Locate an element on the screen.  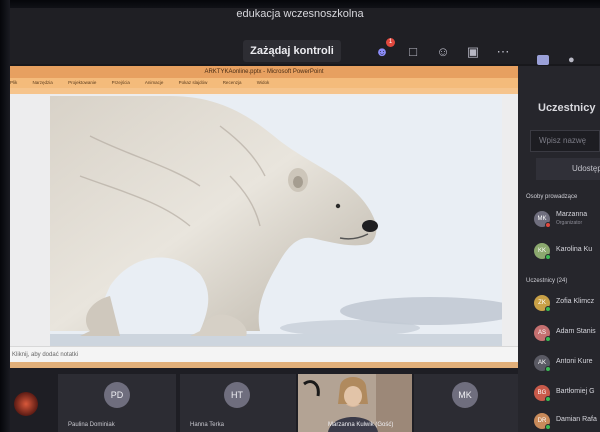
participant-name: Damian Rafa is located at coordinates (576, 419).